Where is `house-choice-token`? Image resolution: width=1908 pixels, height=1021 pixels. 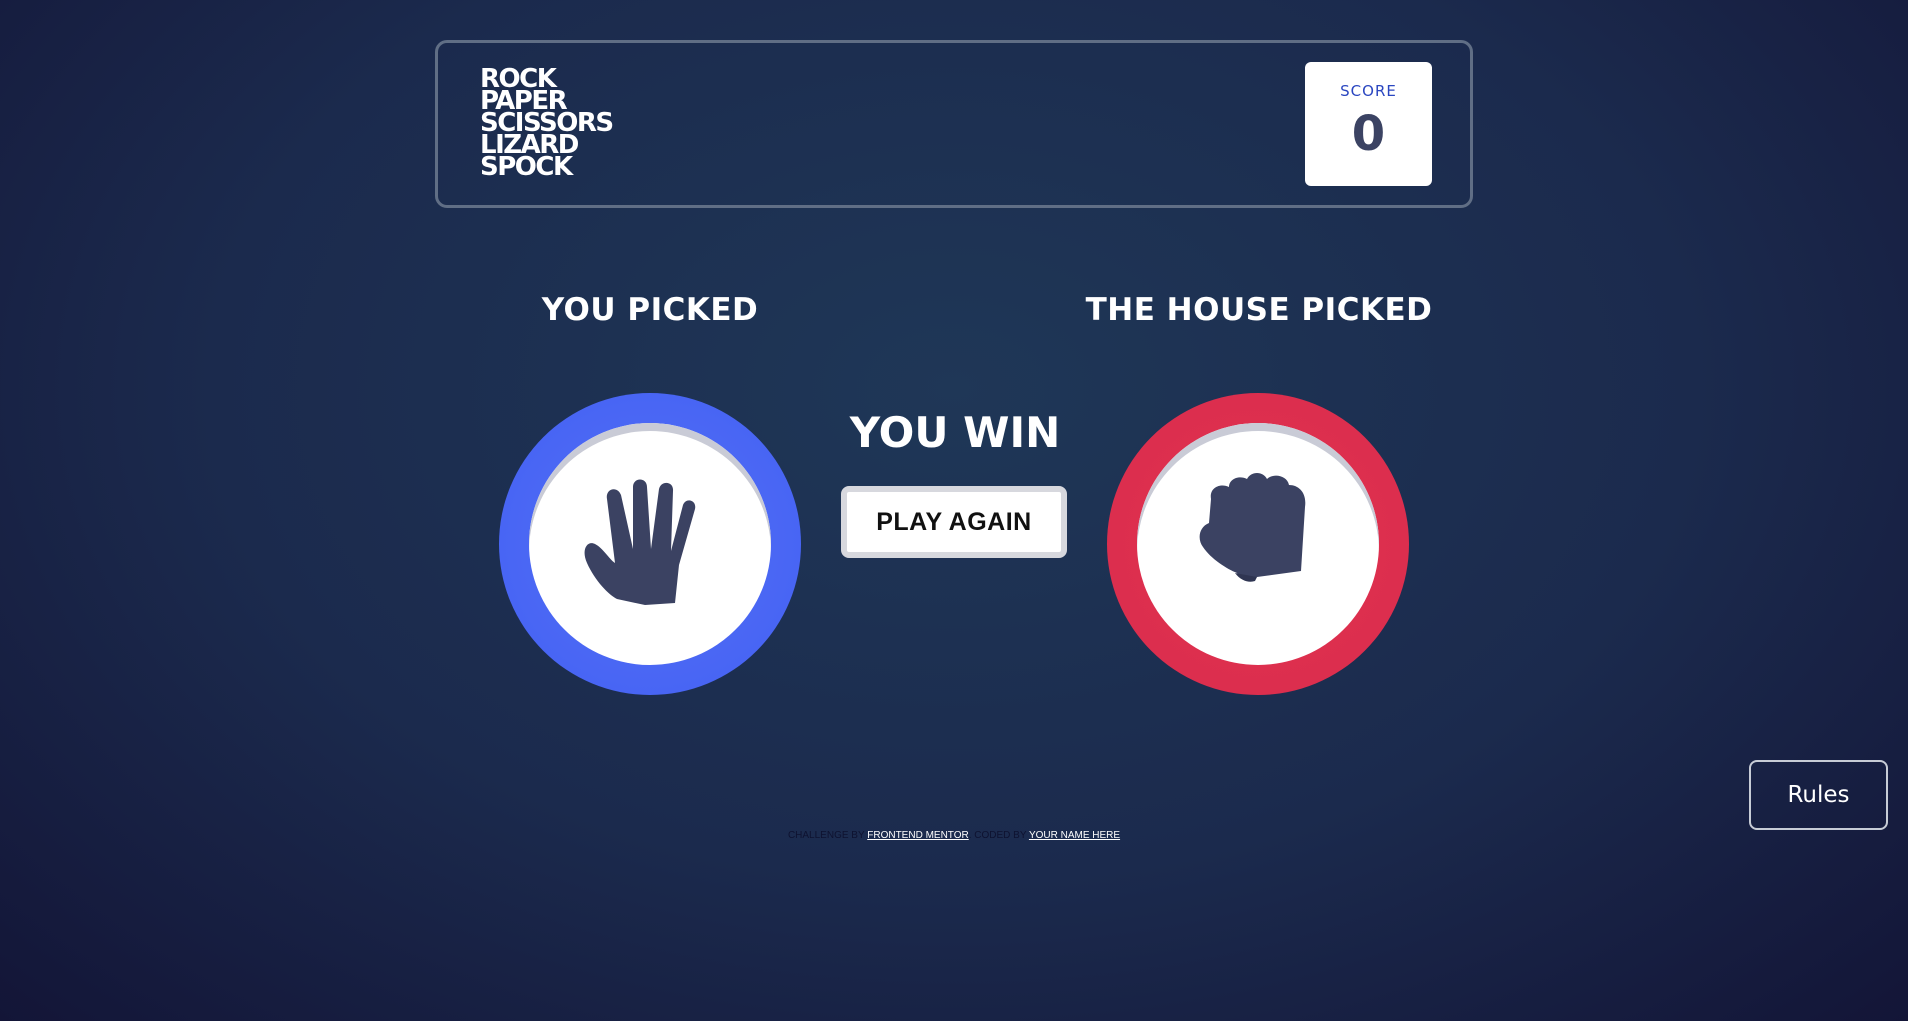 house-choice-token is located at coordinates (1258, 544).